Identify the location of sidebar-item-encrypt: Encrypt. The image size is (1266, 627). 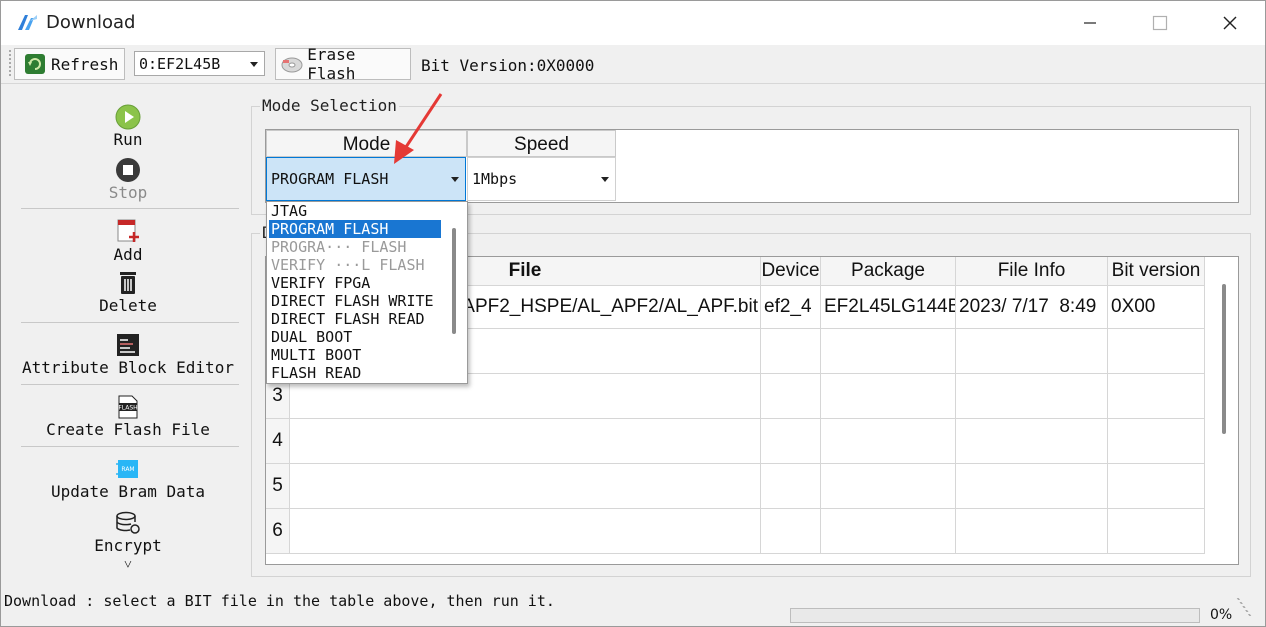
(128, 532).